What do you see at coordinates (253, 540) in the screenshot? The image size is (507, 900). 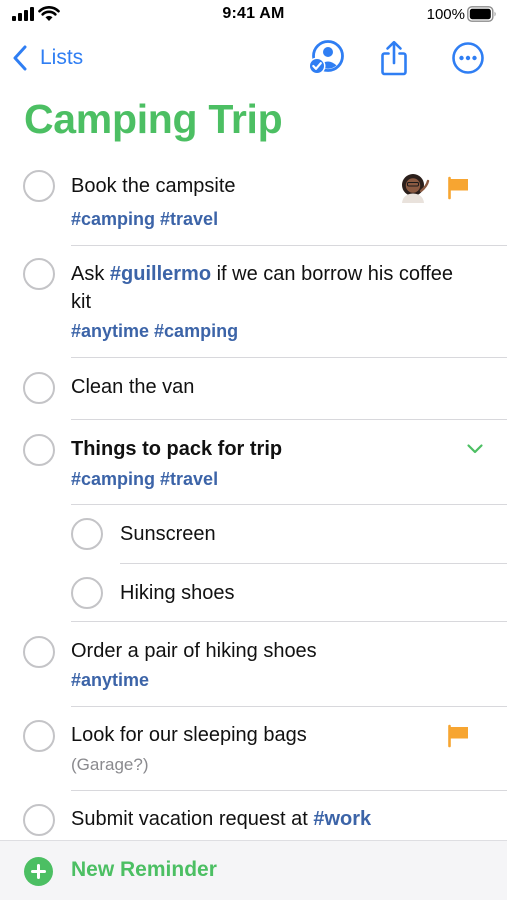 I see `subtask-row: Sunscreen` at bounding box center [253, 540].